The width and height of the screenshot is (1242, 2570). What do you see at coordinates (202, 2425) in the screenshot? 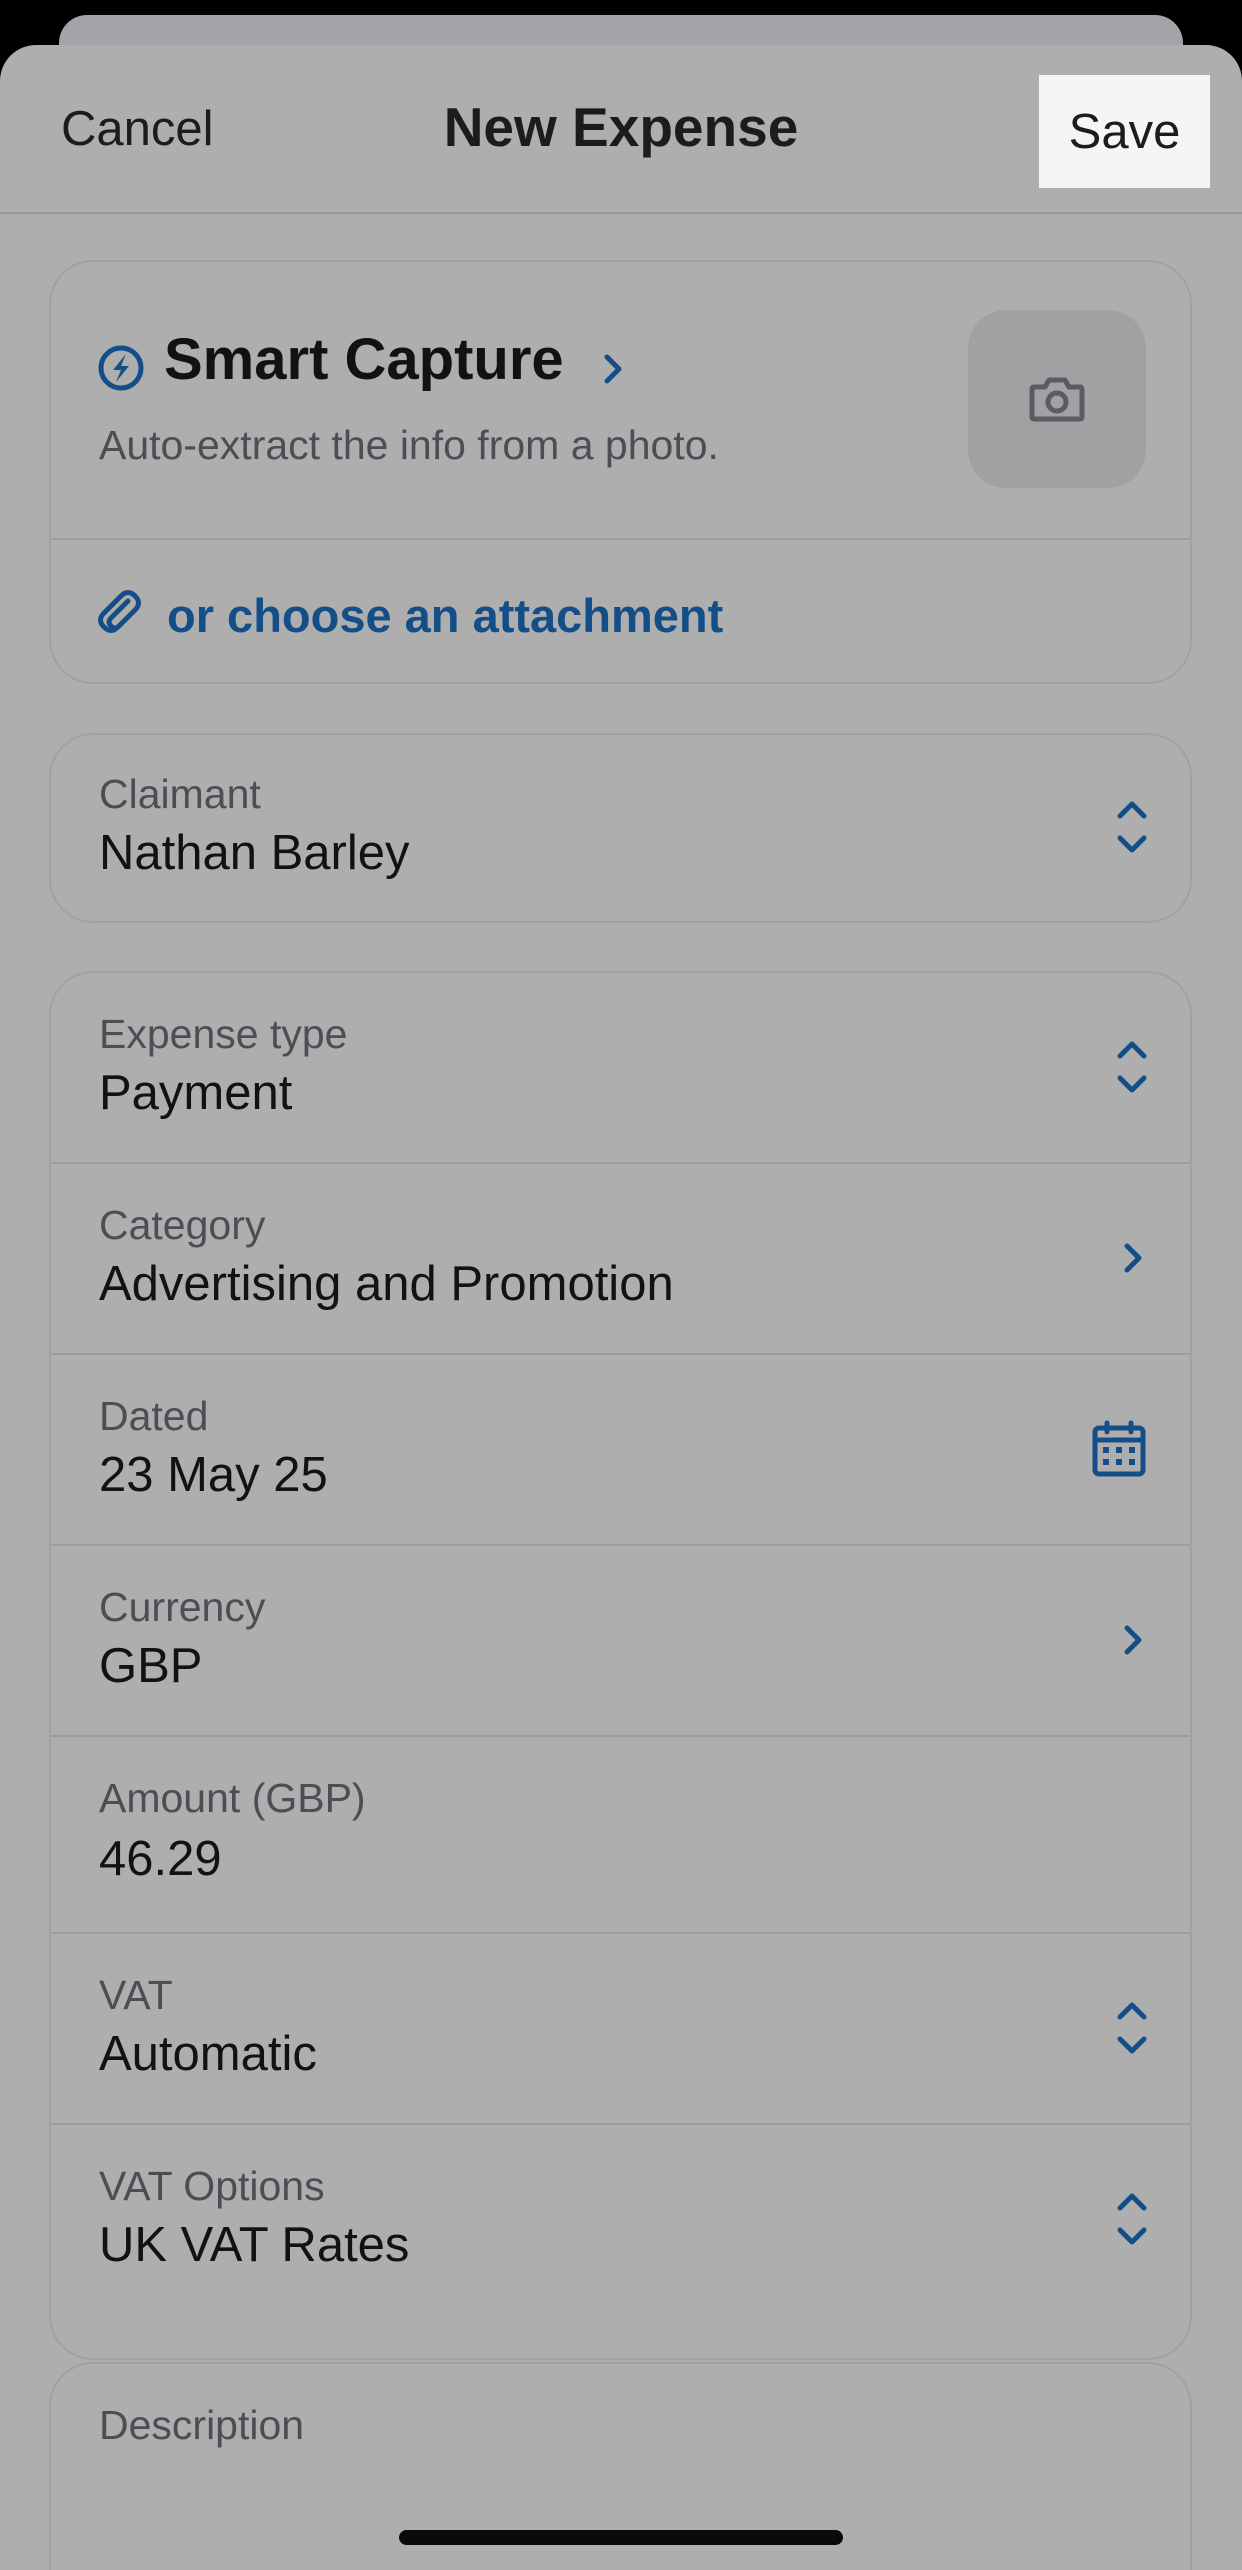
I see `description-label: Description` at bounding box center [202, 2425].